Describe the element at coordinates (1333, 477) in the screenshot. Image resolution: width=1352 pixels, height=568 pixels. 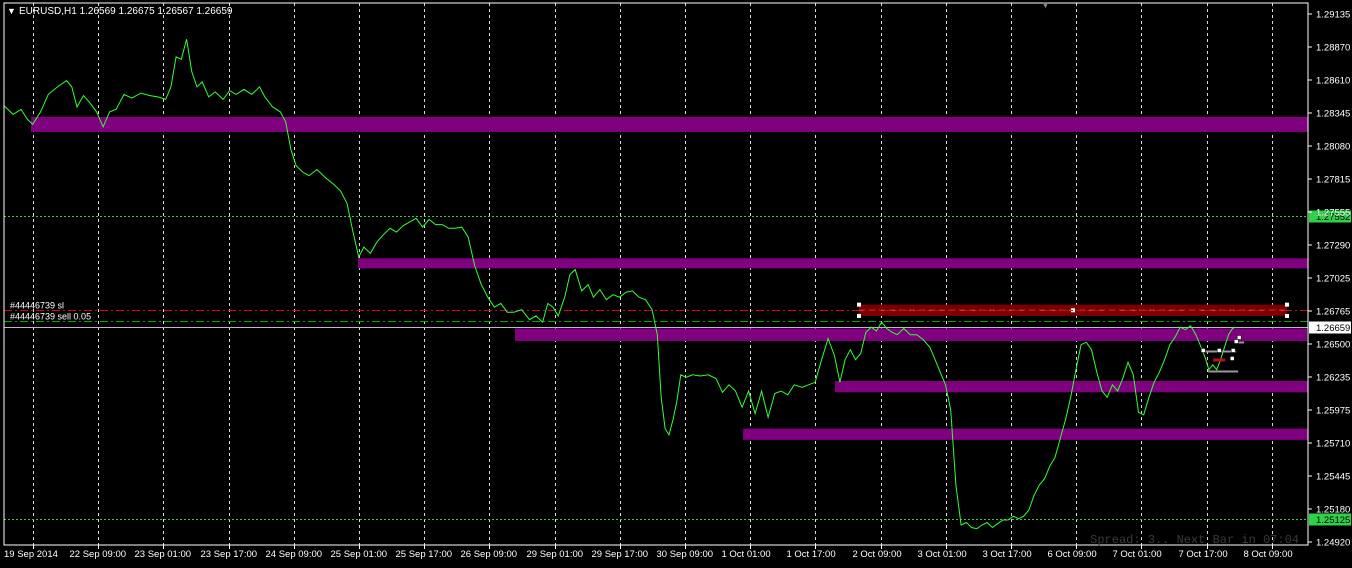
I see `y-tick-label: 1.25445` at that location.